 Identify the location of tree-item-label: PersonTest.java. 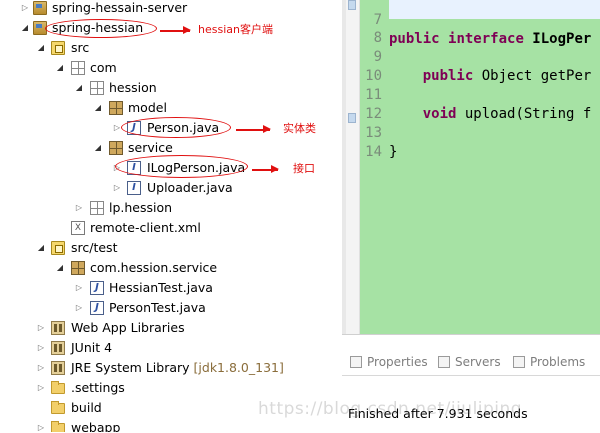
(157, 307).